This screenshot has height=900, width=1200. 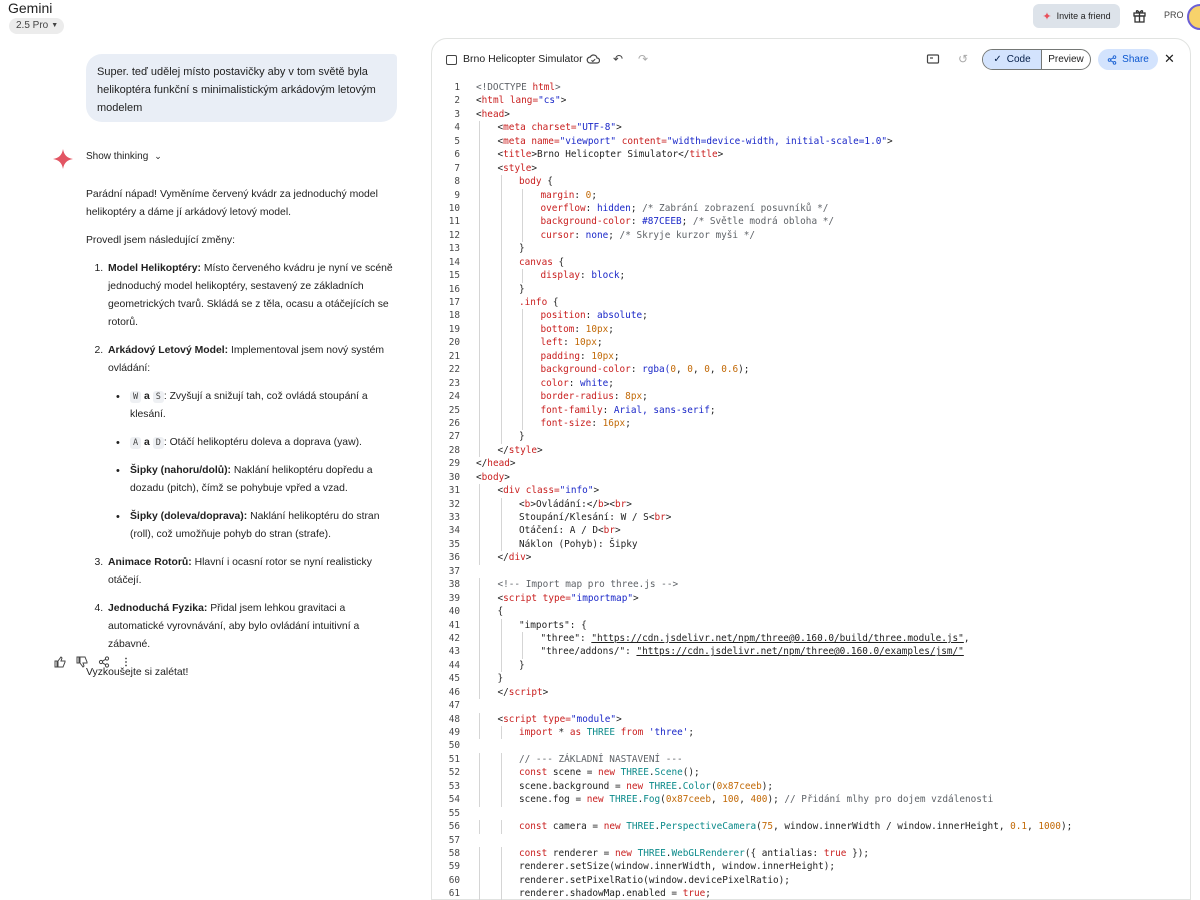 What do you see at coordinates (597, 329) in the screenshot?
I see `code-token: 10px` at bounding box center [597, 329].